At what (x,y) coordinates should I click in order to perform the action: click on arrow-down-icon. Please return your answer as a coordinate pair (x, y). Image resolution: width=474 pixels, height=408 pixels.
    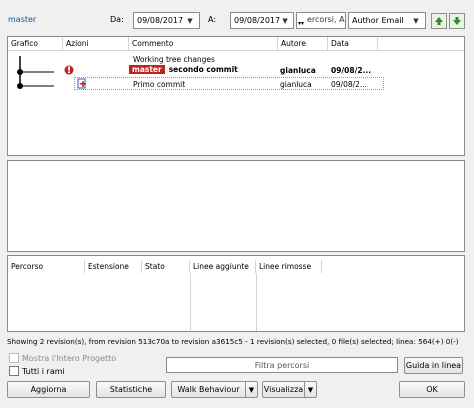
    Looking at the image, I should click on (457, 21).